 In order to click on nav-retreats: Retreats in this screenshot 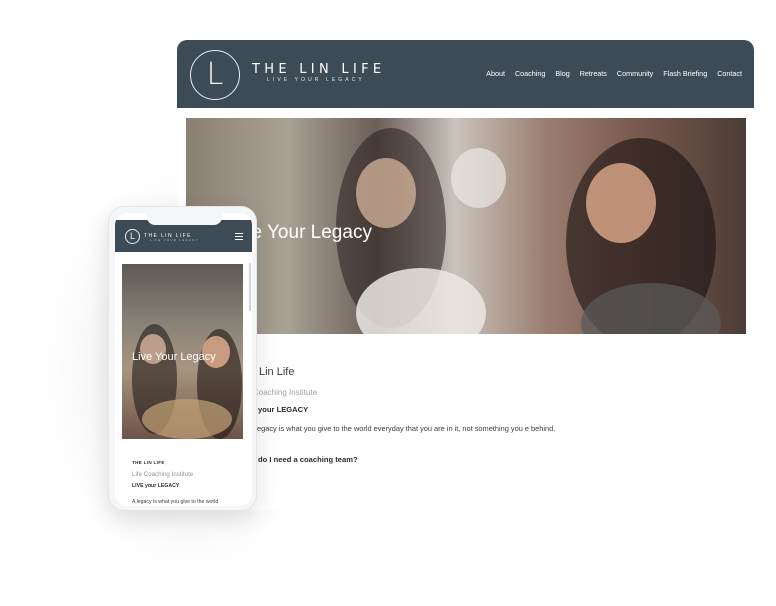, I will do `click(593, 73)`.